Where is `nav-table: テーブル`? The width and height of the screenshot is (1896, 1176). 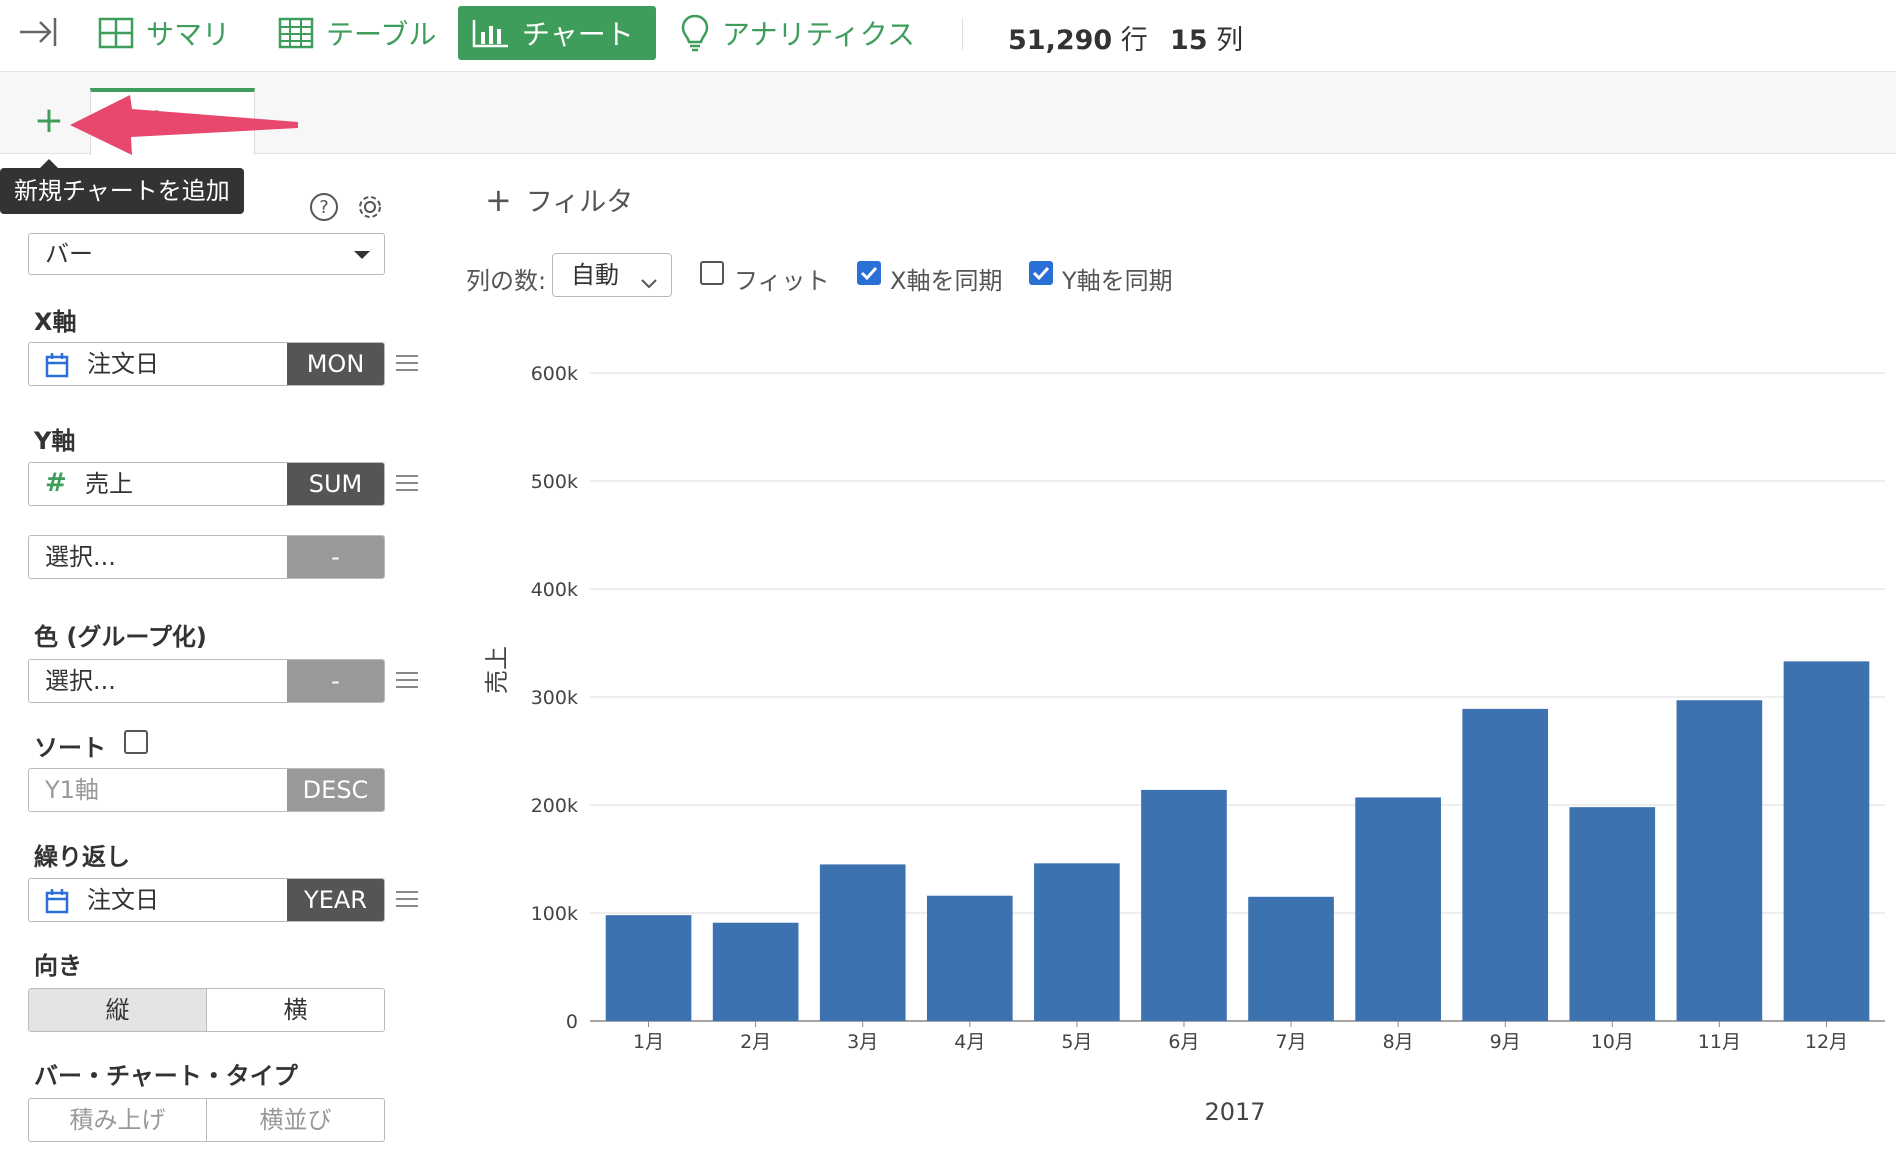 nav-table: テーブル is located at coordinates (357, 33).